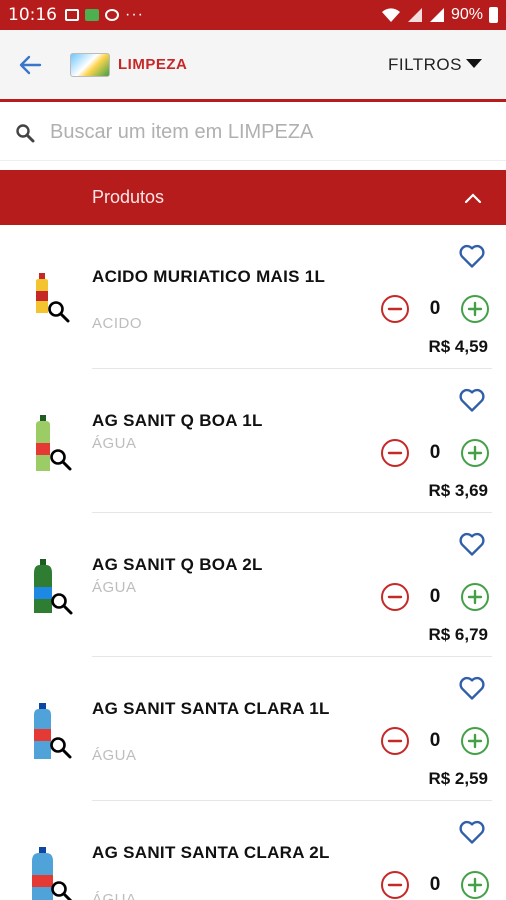  Describe the element at coordinates (253, 197) in the screenshot. I see `section-header-products: Produtos` at that location.